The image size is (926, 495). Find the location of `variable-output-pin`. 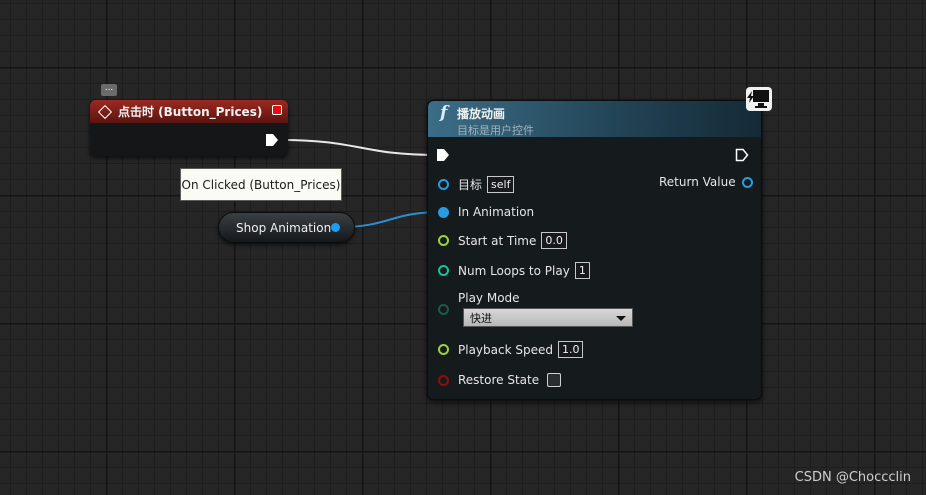

variable-output-pin is located at coordinates (335, 227).